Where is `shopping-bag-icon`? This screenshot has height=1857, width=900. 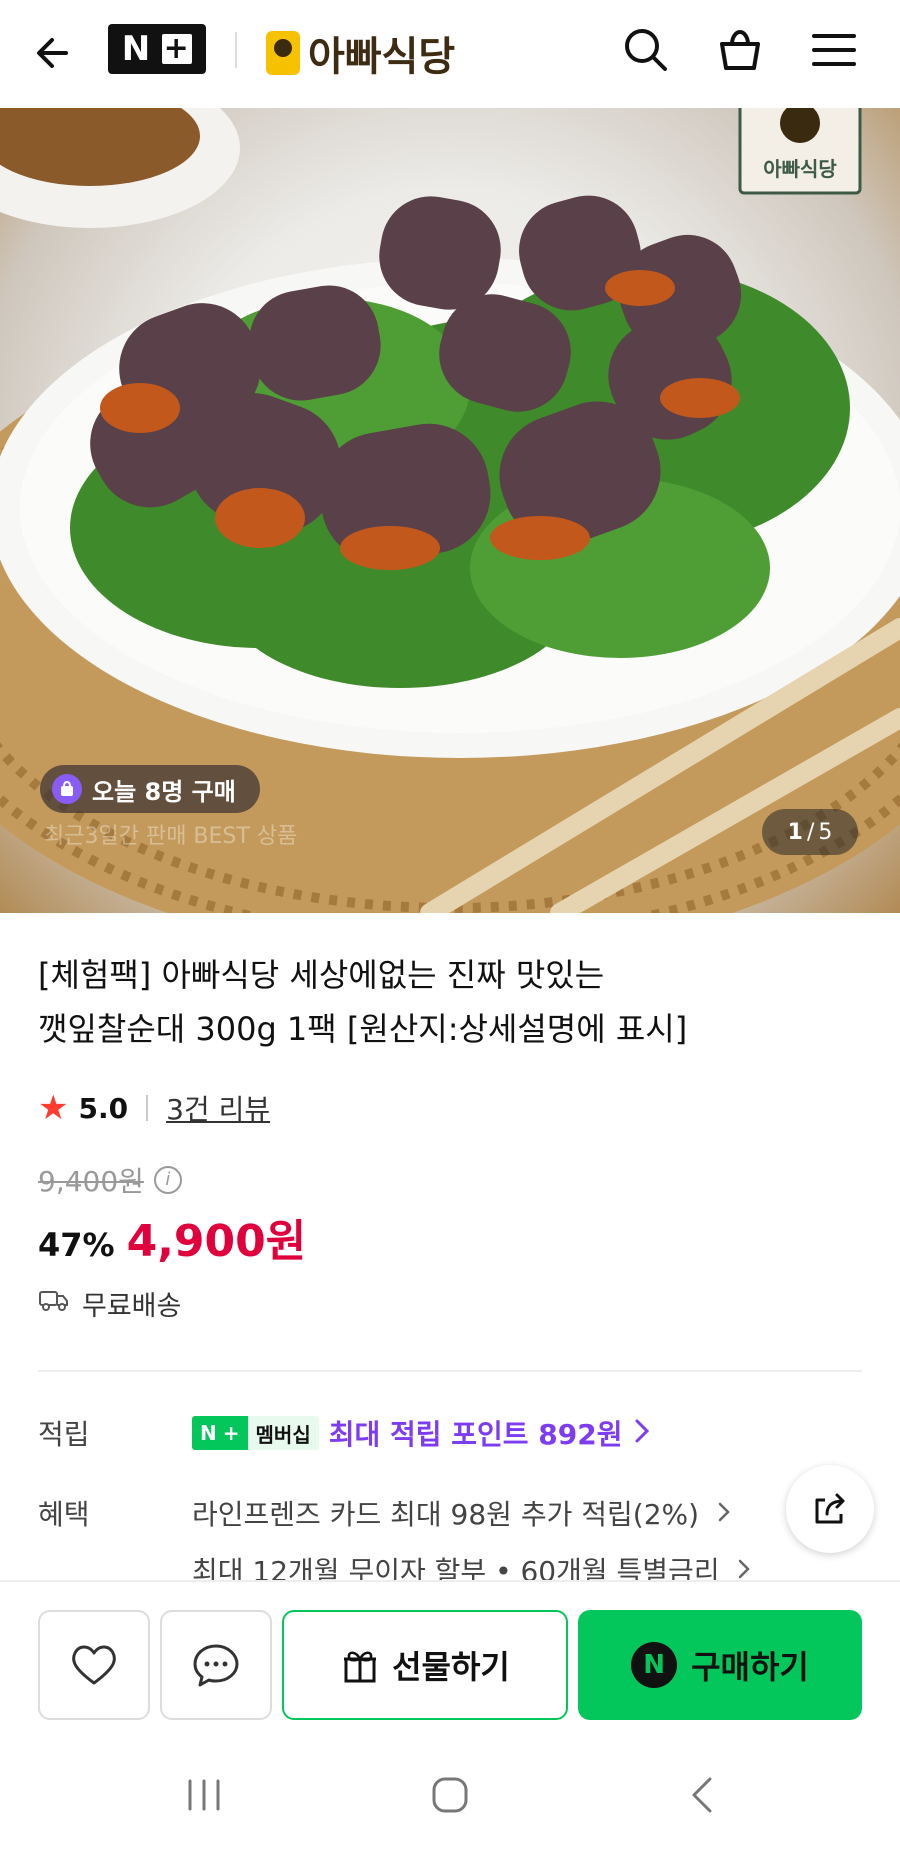
shopping-bag-icon is located at coordinates (740, 50).